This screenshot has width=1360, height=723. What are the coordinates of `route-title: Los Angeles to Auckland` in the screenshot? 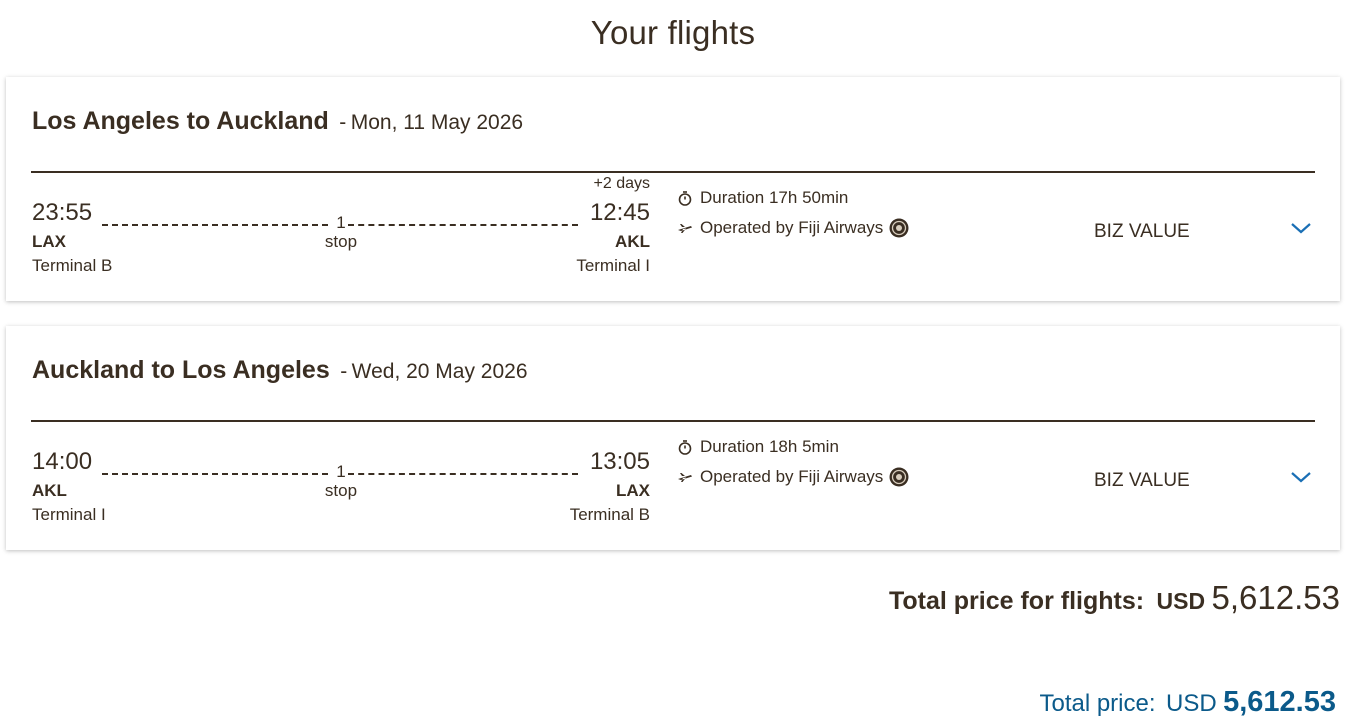 It's located at (180, 121).